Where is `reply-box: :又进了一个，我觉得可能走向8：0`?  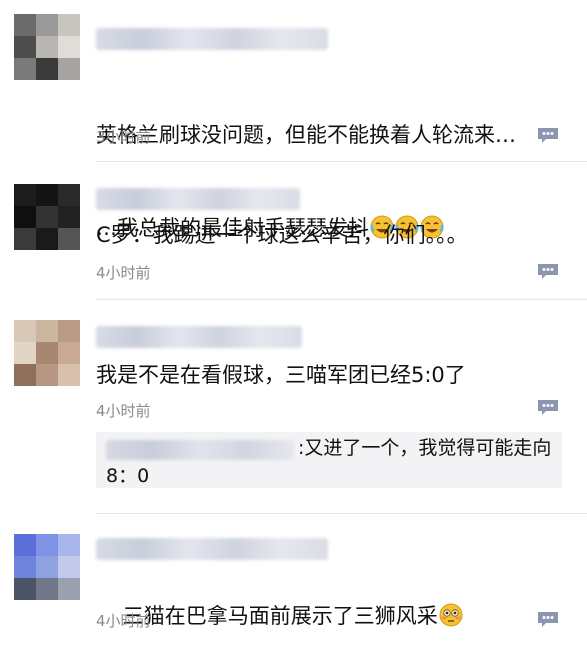
reply-box: :又进了一个，我觉得可能走向8：0 is located at coordinates (329, 460).